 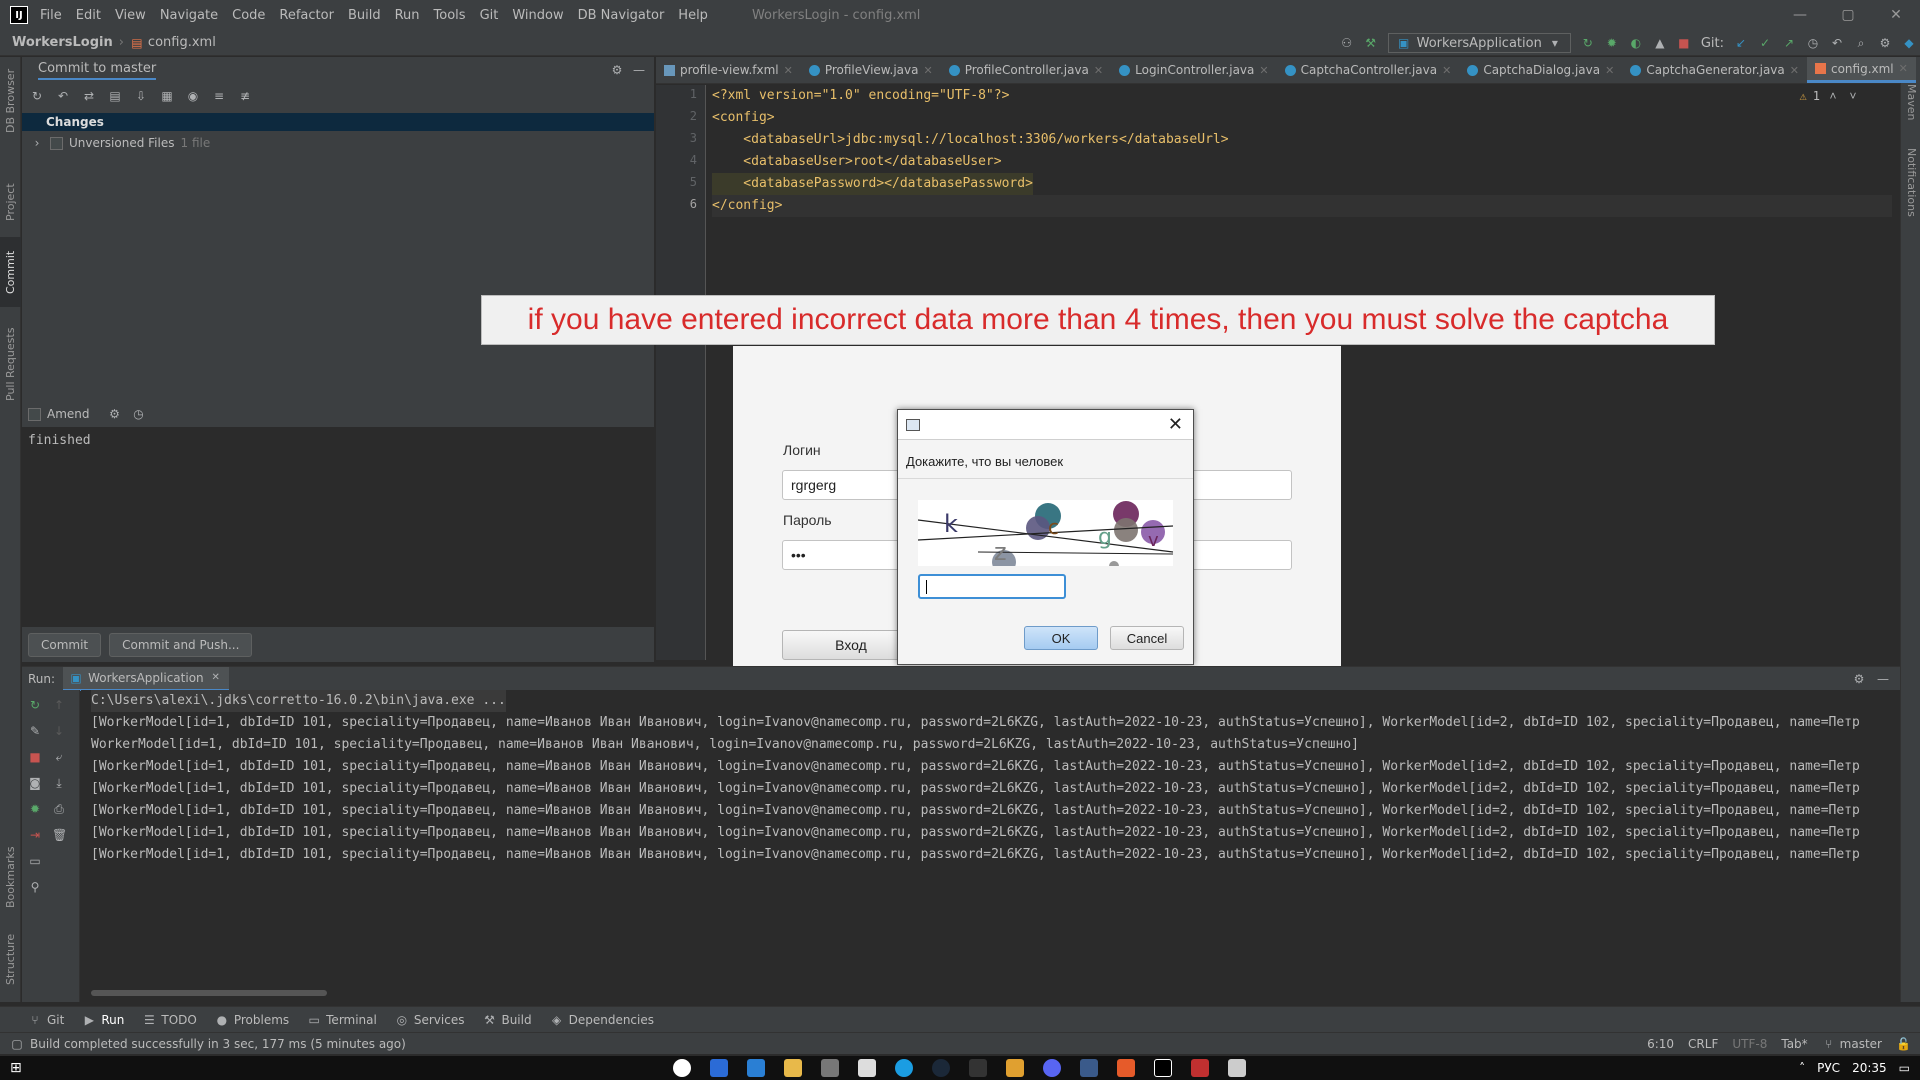 I want to click on line-separator: CRLF, so click(x=1703, y=1044).